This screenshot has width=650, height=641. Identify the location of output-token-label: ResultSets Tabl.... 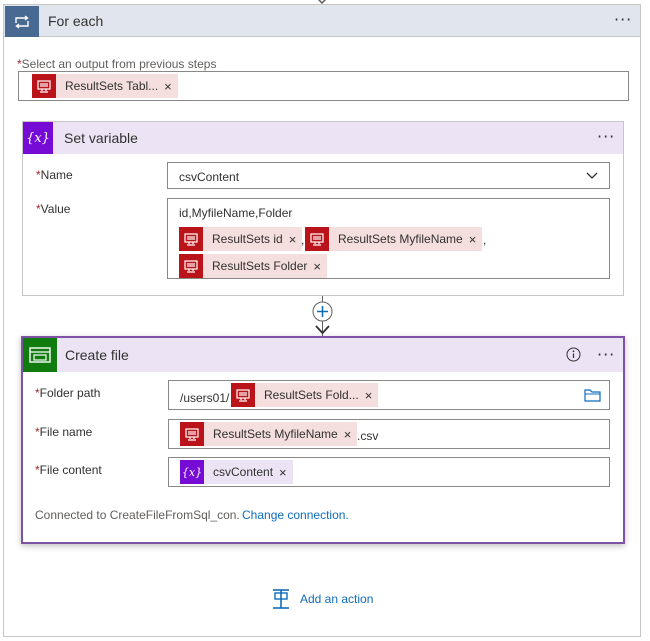
(112, 86).